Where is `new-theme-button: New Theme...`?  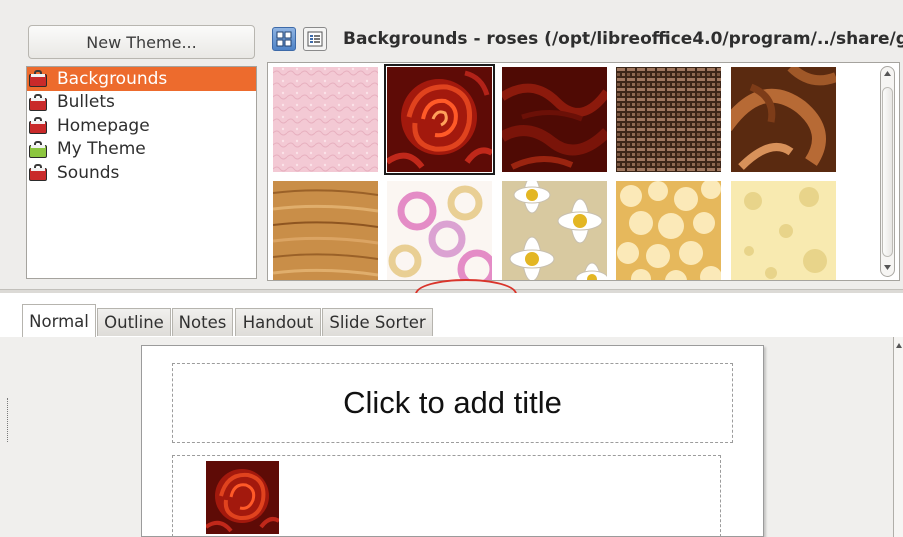 new-theme-button: New Theme... is located at coordinates (141, 42).